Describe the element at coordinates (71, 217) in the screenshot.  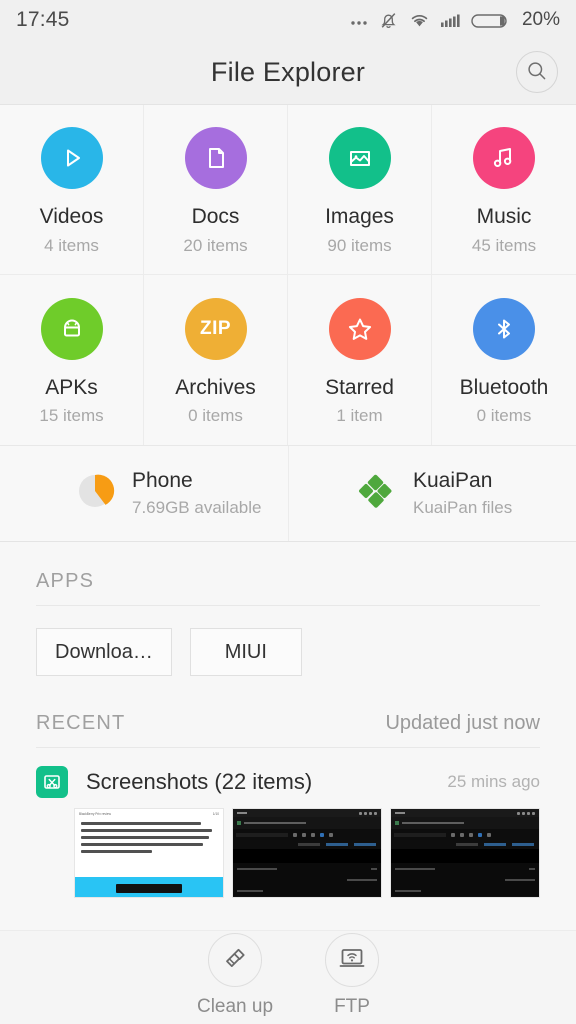
I see `category-label: Videos` at that location.